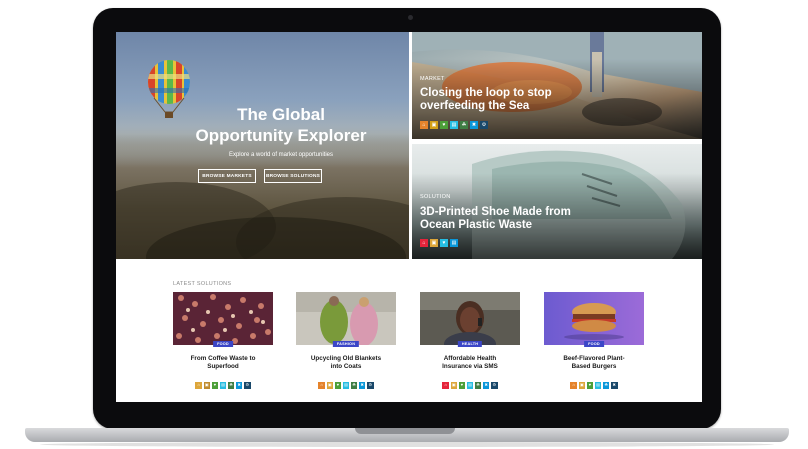 The height and width of the screenshot is (449, 808). Describe the element at coordinates (594, 358) in the screenshot. I see `item-title-line1: Beef-Flavored Plant-` at that location.